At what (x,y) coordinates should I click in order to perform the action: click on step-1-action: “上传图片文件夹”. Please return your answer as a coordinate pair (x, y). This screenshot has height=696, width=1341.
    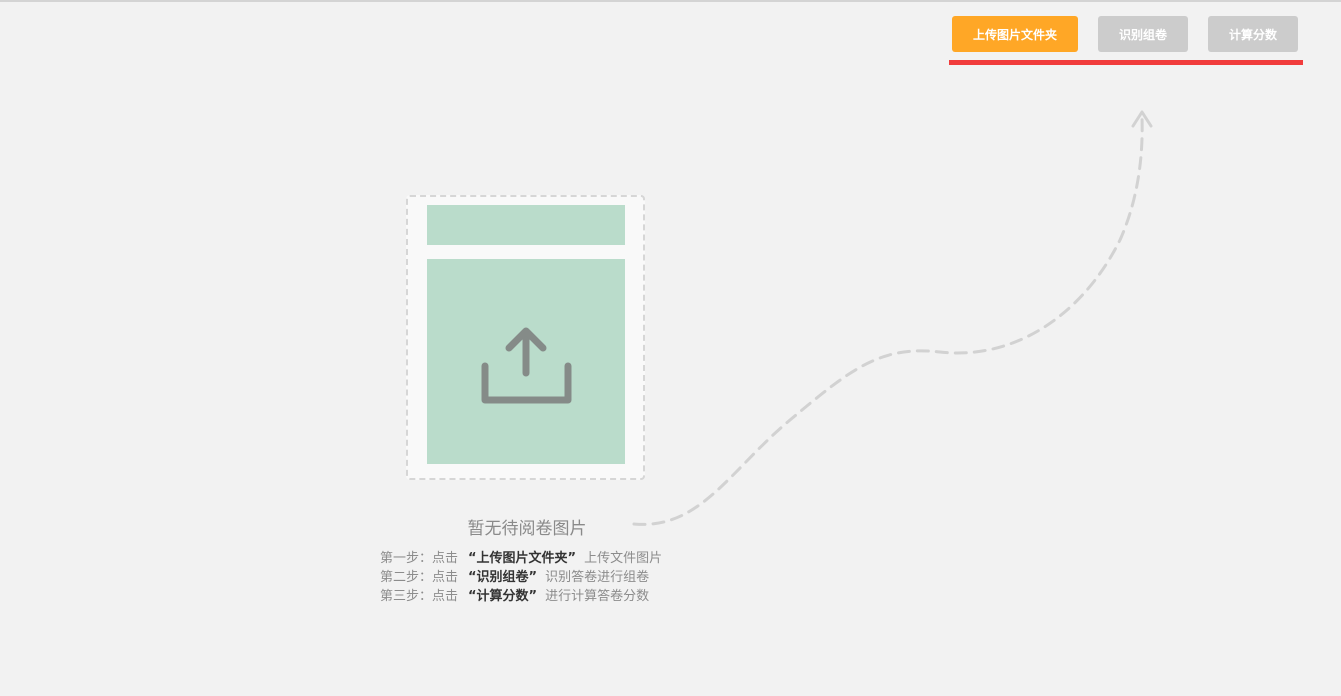
    Looking at the image, I should click on (522, 558).